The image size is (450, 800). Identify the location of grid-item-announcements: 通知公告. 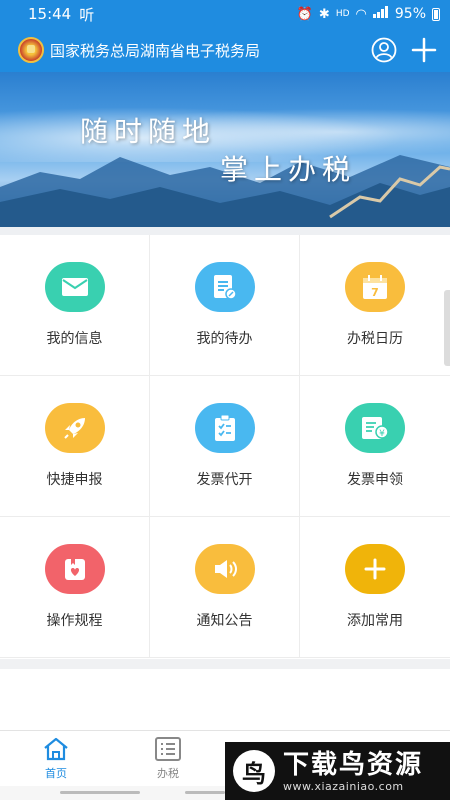
(225, 587).